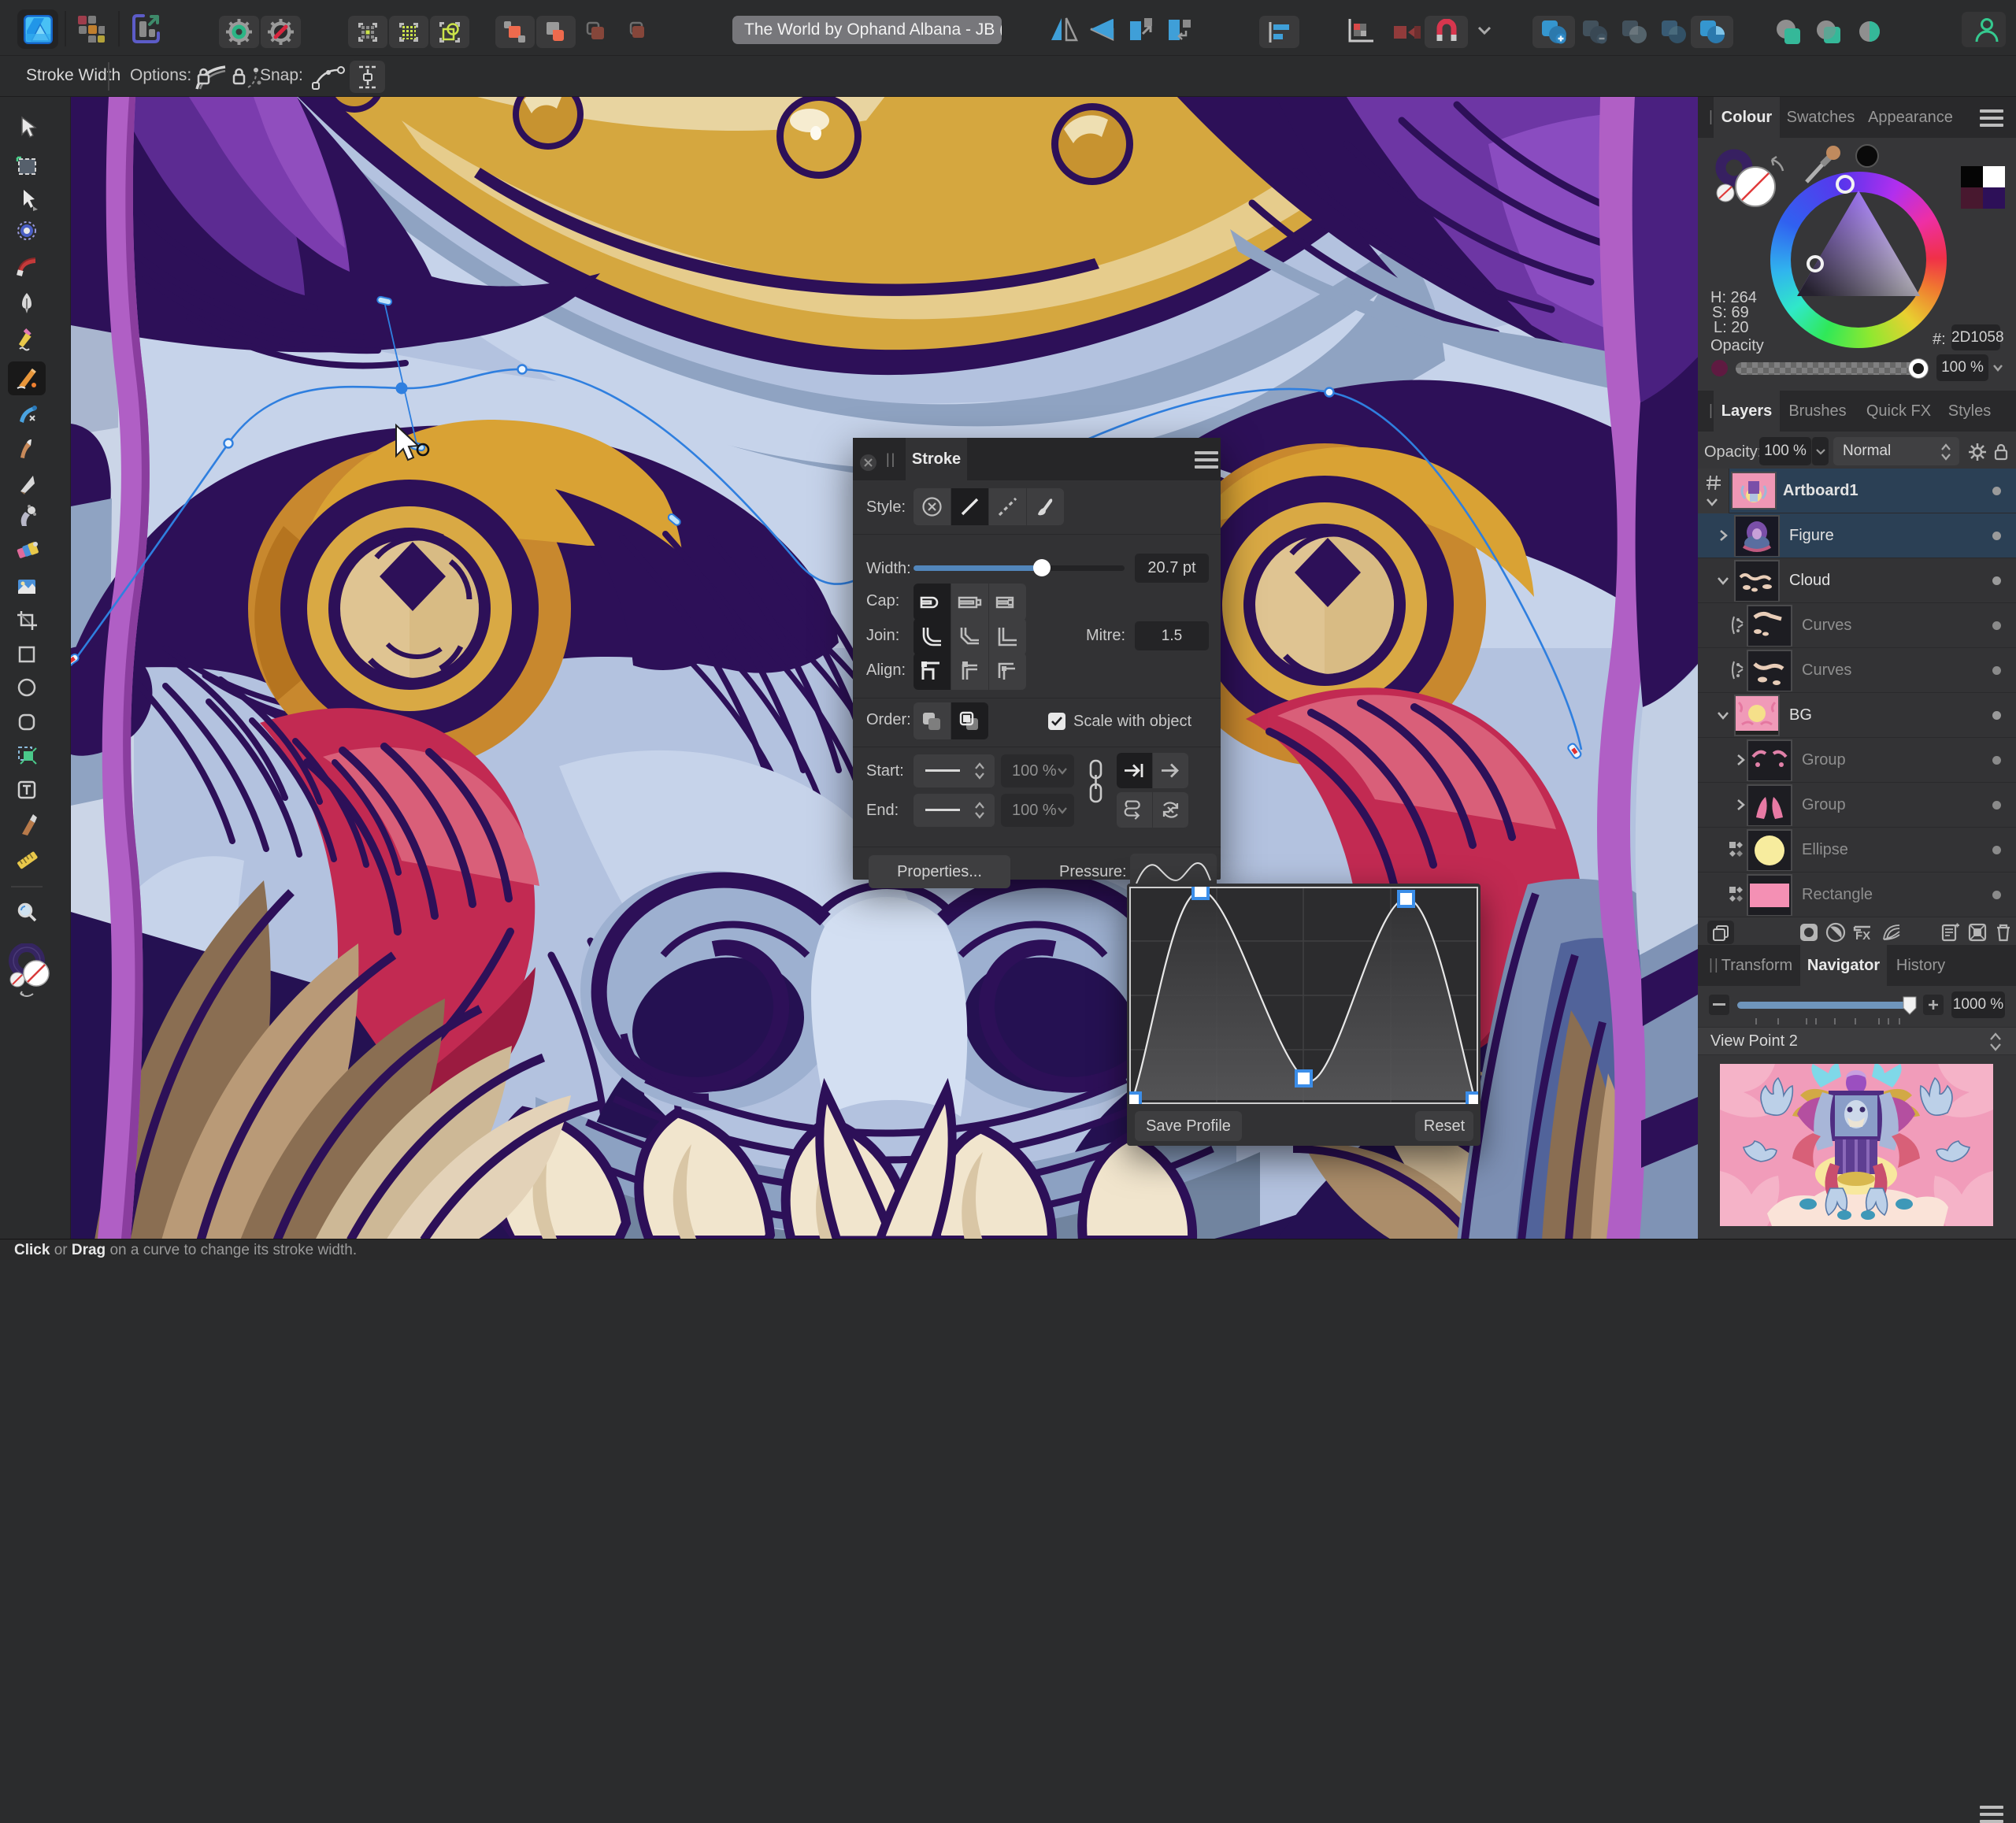  What do you see at coordinates (1862, 936) in the screenshot?
I see `svg-text: FX` at bounding box center [1862, 936].